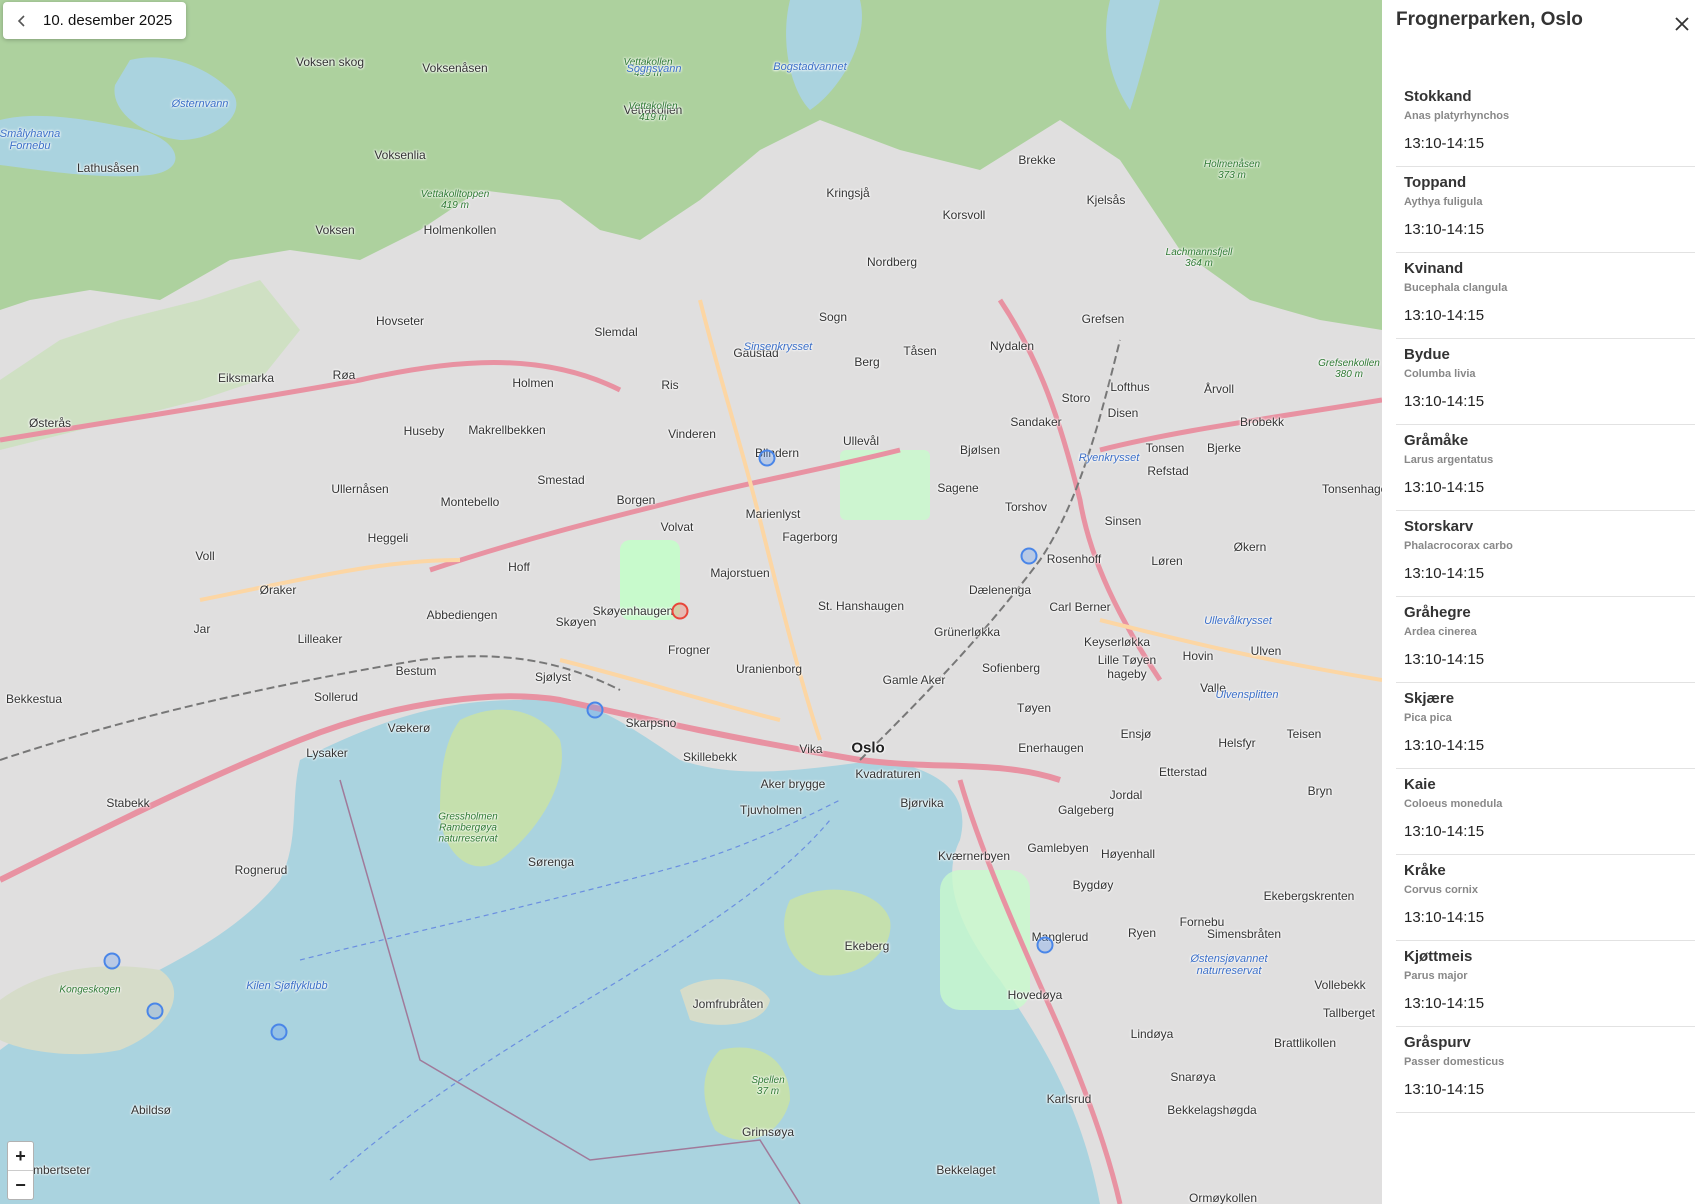 The width and height of the screenshot is (1700, 1204). What do you see at coordinates (1127, 667) in the screenshot?
I see `place-label: Lille Tøyen hageby` at bounding box center [1127, 667].